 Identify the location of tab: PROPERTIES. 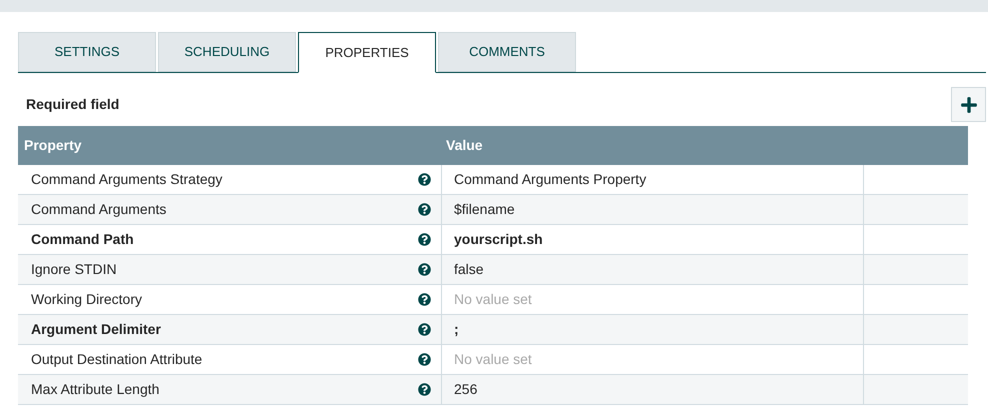
(367, 52).